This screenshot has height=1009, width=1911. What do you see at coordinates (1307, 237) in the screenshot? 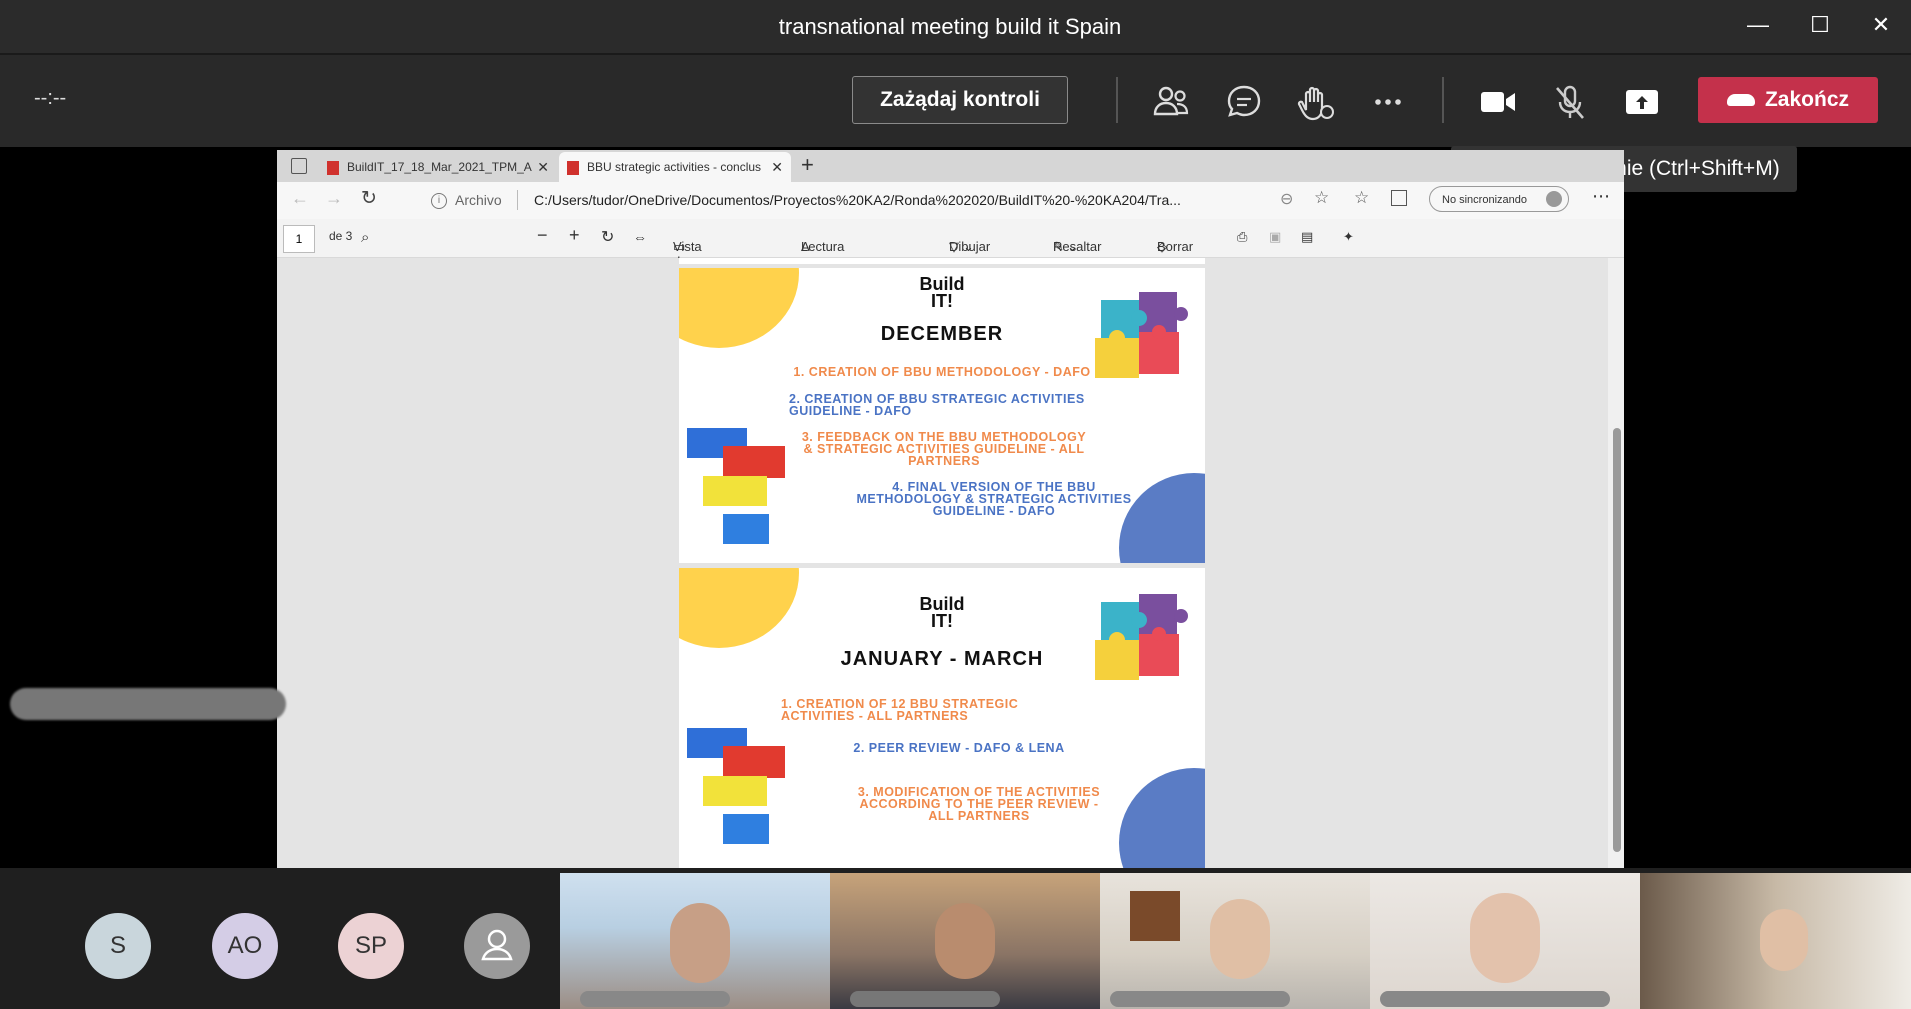
I see `save-as-icon: ▤` at bounding box center [1307, 237].